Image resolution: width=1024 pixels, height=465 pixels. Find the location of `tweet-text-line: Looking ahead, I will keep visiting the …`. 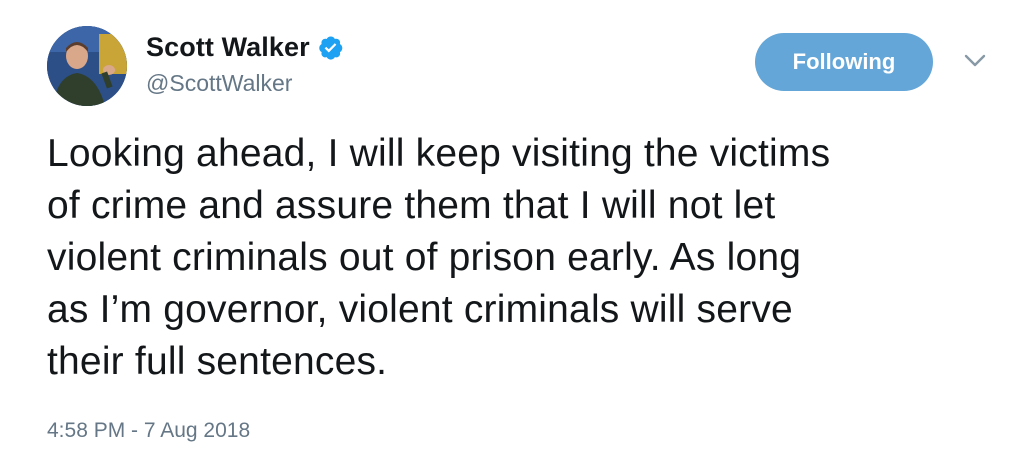

tweet-text-line: Looking ahead, I will keep visiting the … is located at coordinates (439, 153).